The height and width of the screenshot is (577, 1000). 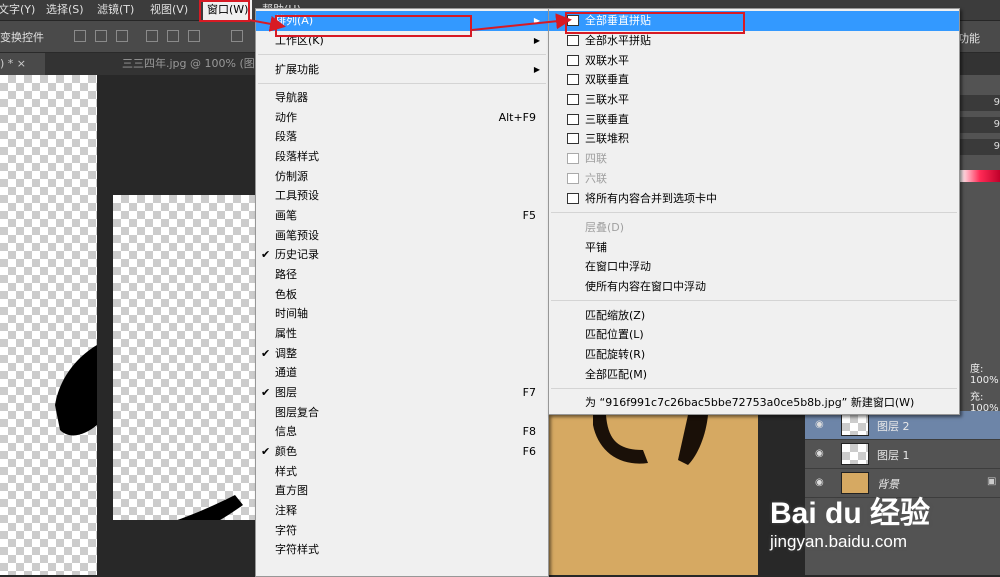 I want to click on four-up-icon, so click(x=573, y=158).